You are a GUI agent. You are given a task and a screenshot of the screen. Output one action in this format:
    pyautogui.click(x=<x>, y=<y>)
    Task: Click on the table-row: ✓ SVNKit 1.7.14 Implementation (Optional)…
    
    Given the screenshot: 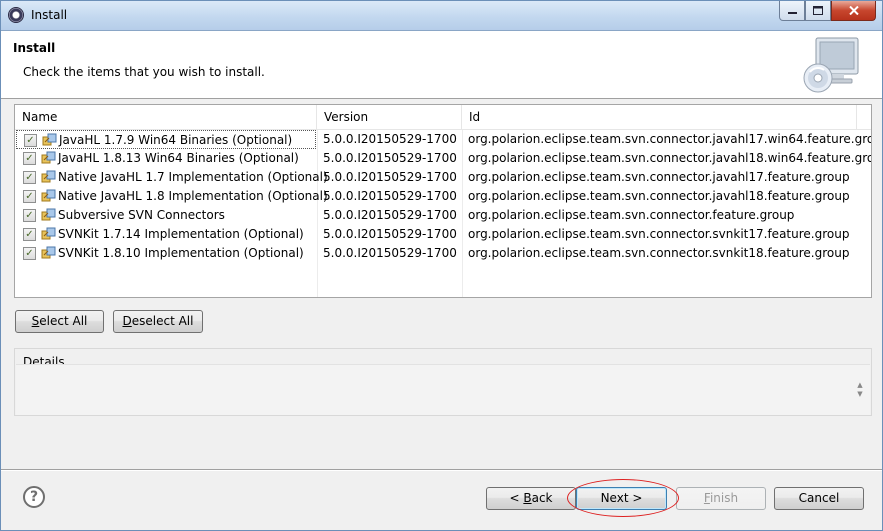 What is the action you would take?
    pyautogui.click(x=443, y=234)
    